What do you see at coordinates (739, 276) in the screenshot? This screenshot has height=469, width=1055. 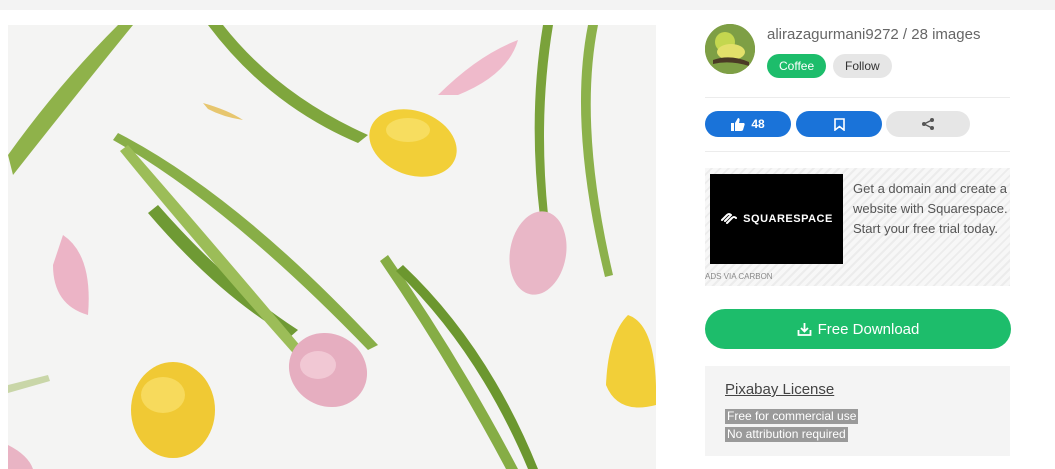 I see `ads-via-carbon-link: ADS VIA CARBON` at bounding box center [739, 276].